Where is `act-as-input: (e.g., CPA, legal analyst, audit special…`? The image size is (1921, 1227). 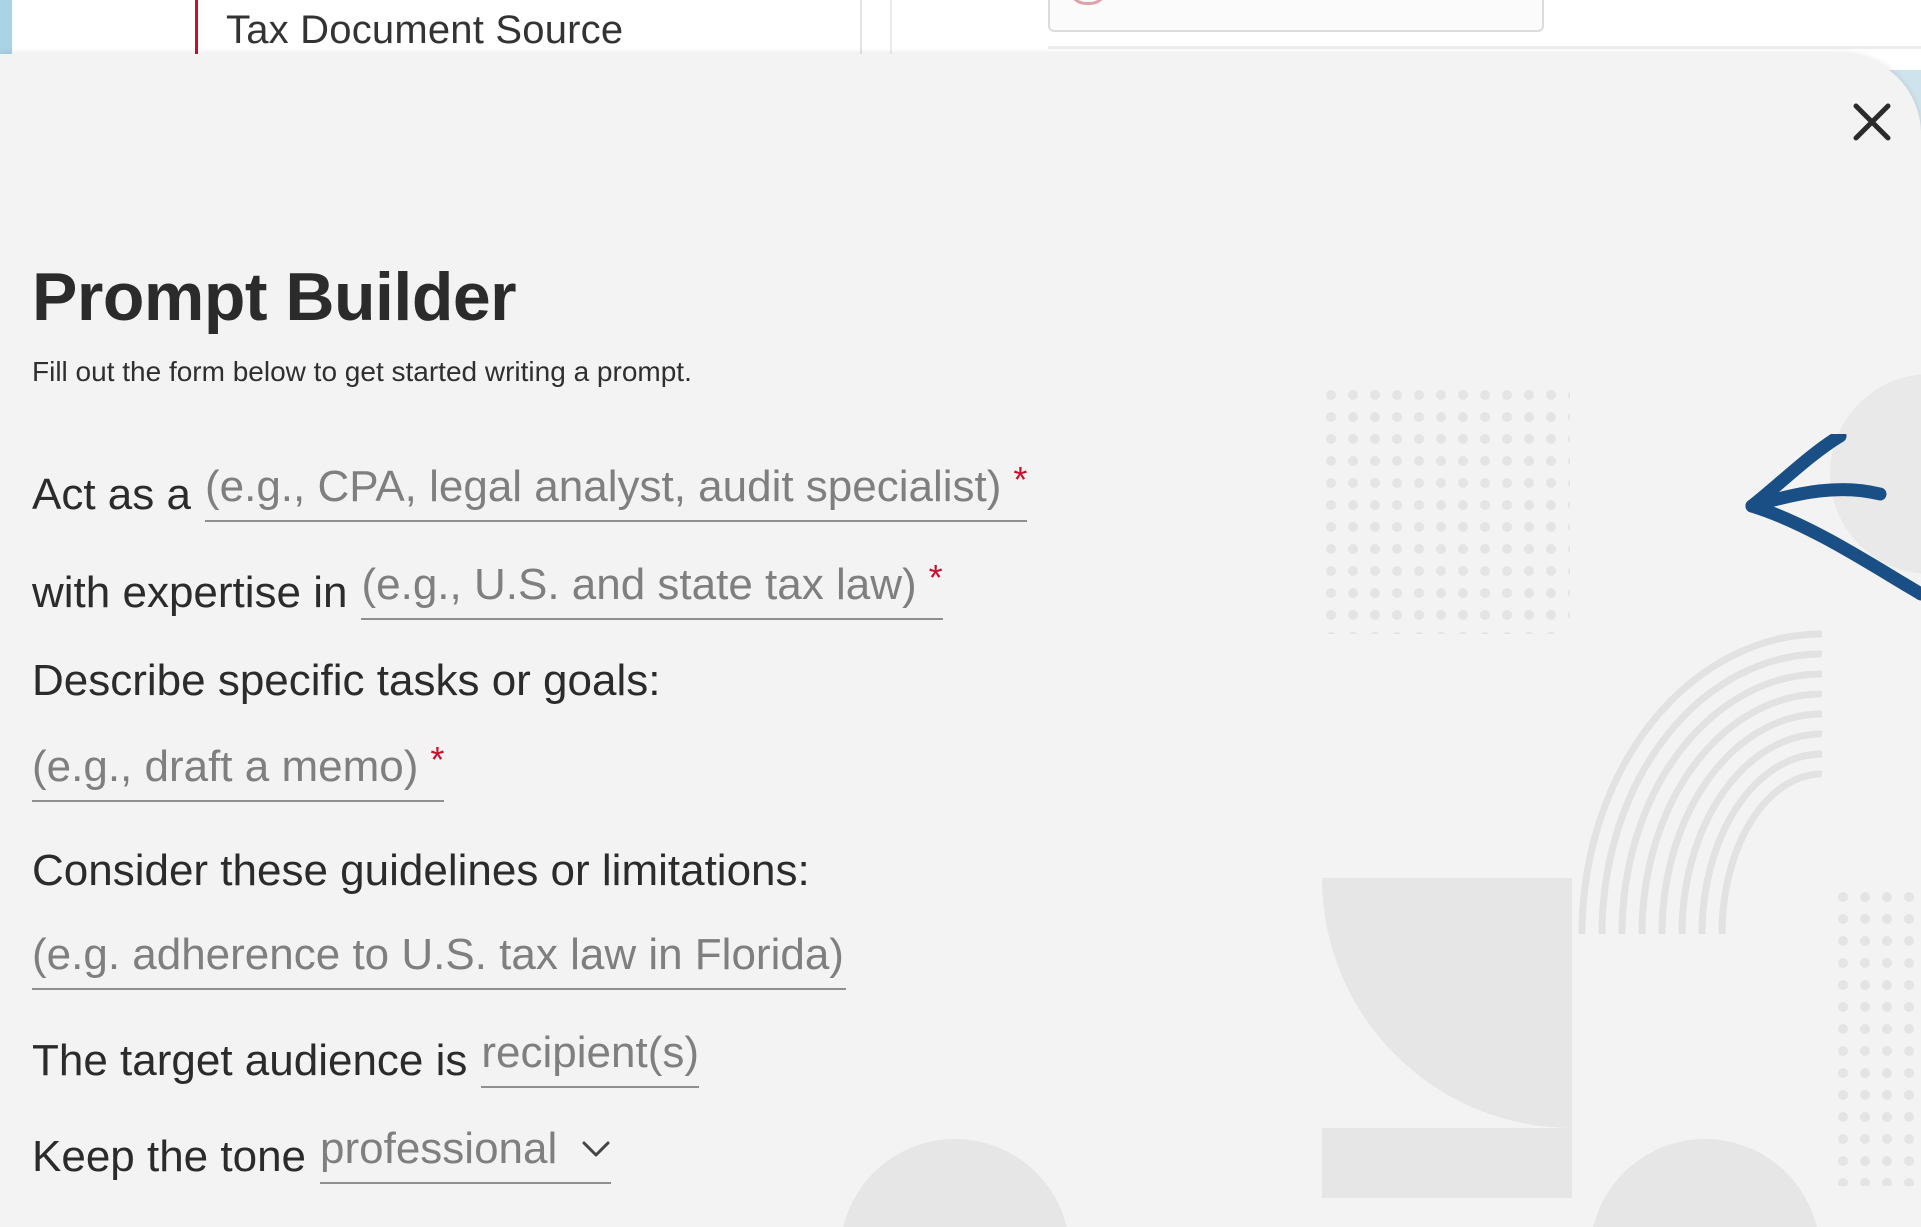
act-as-input: (e.g., CPA, legal analyst, audit special… is located at coordinates (616, 490).